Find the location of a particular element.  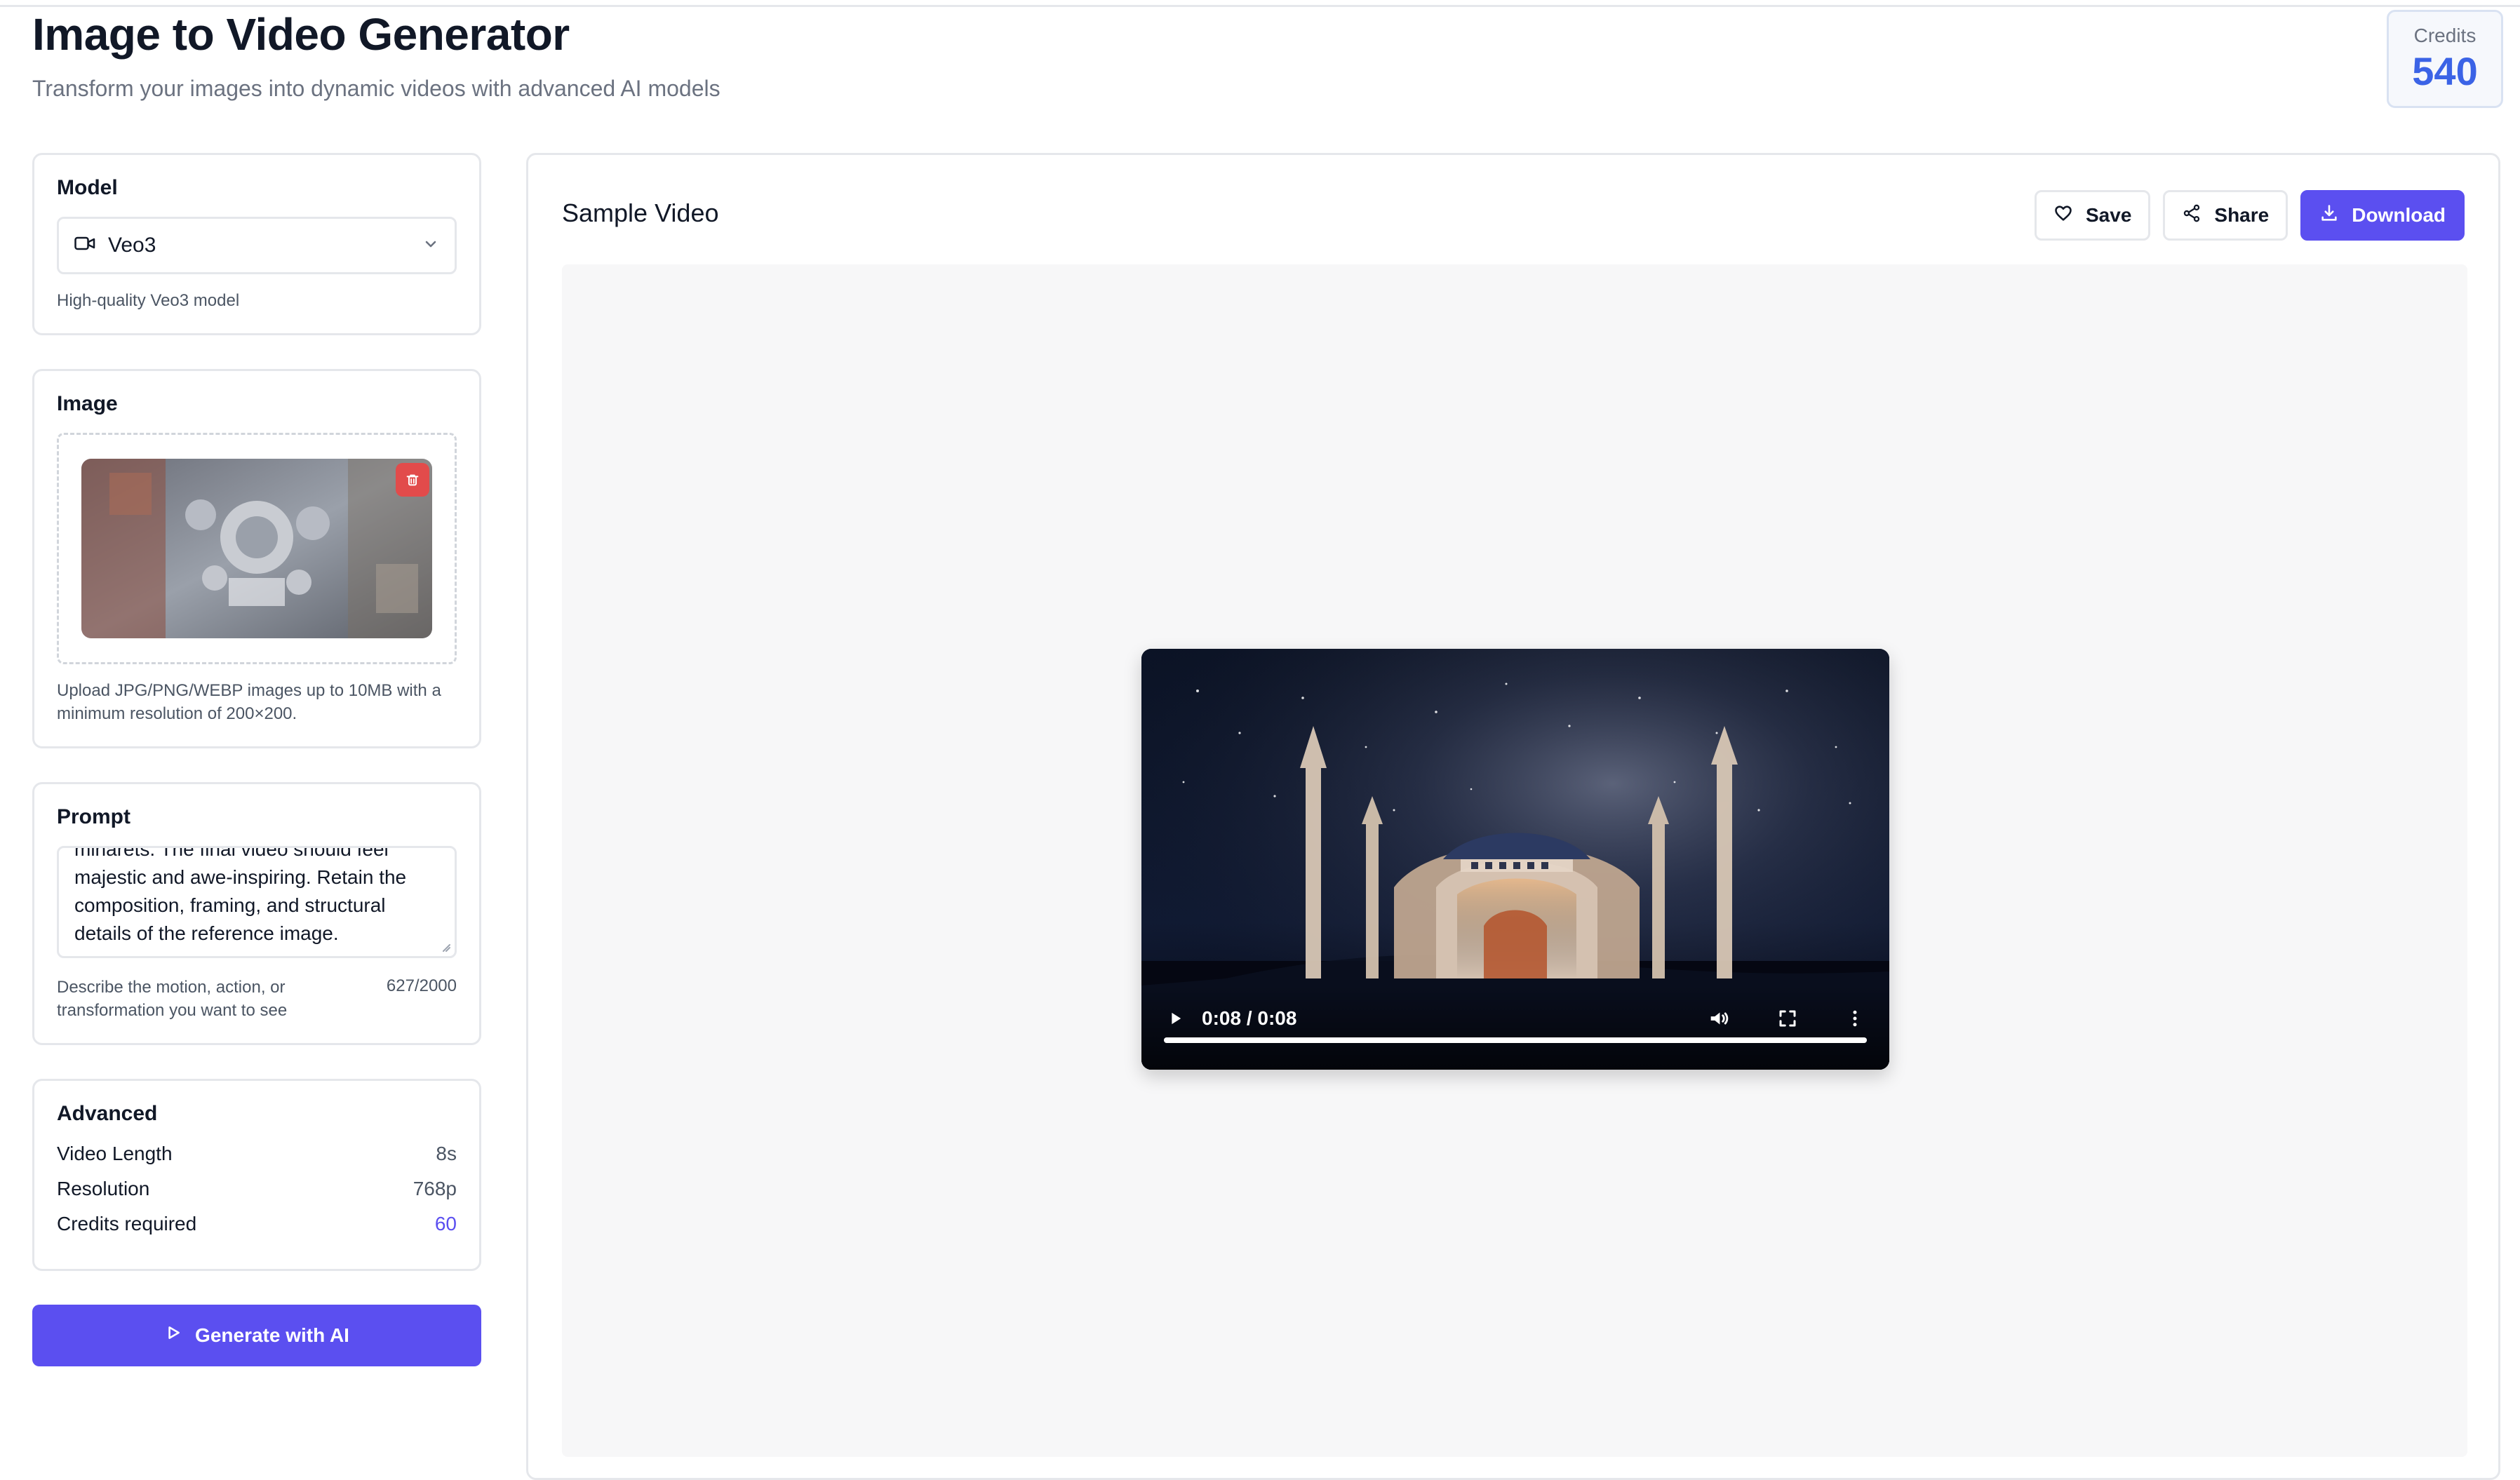

download-button: Download is located at coordinates (2382, 216).